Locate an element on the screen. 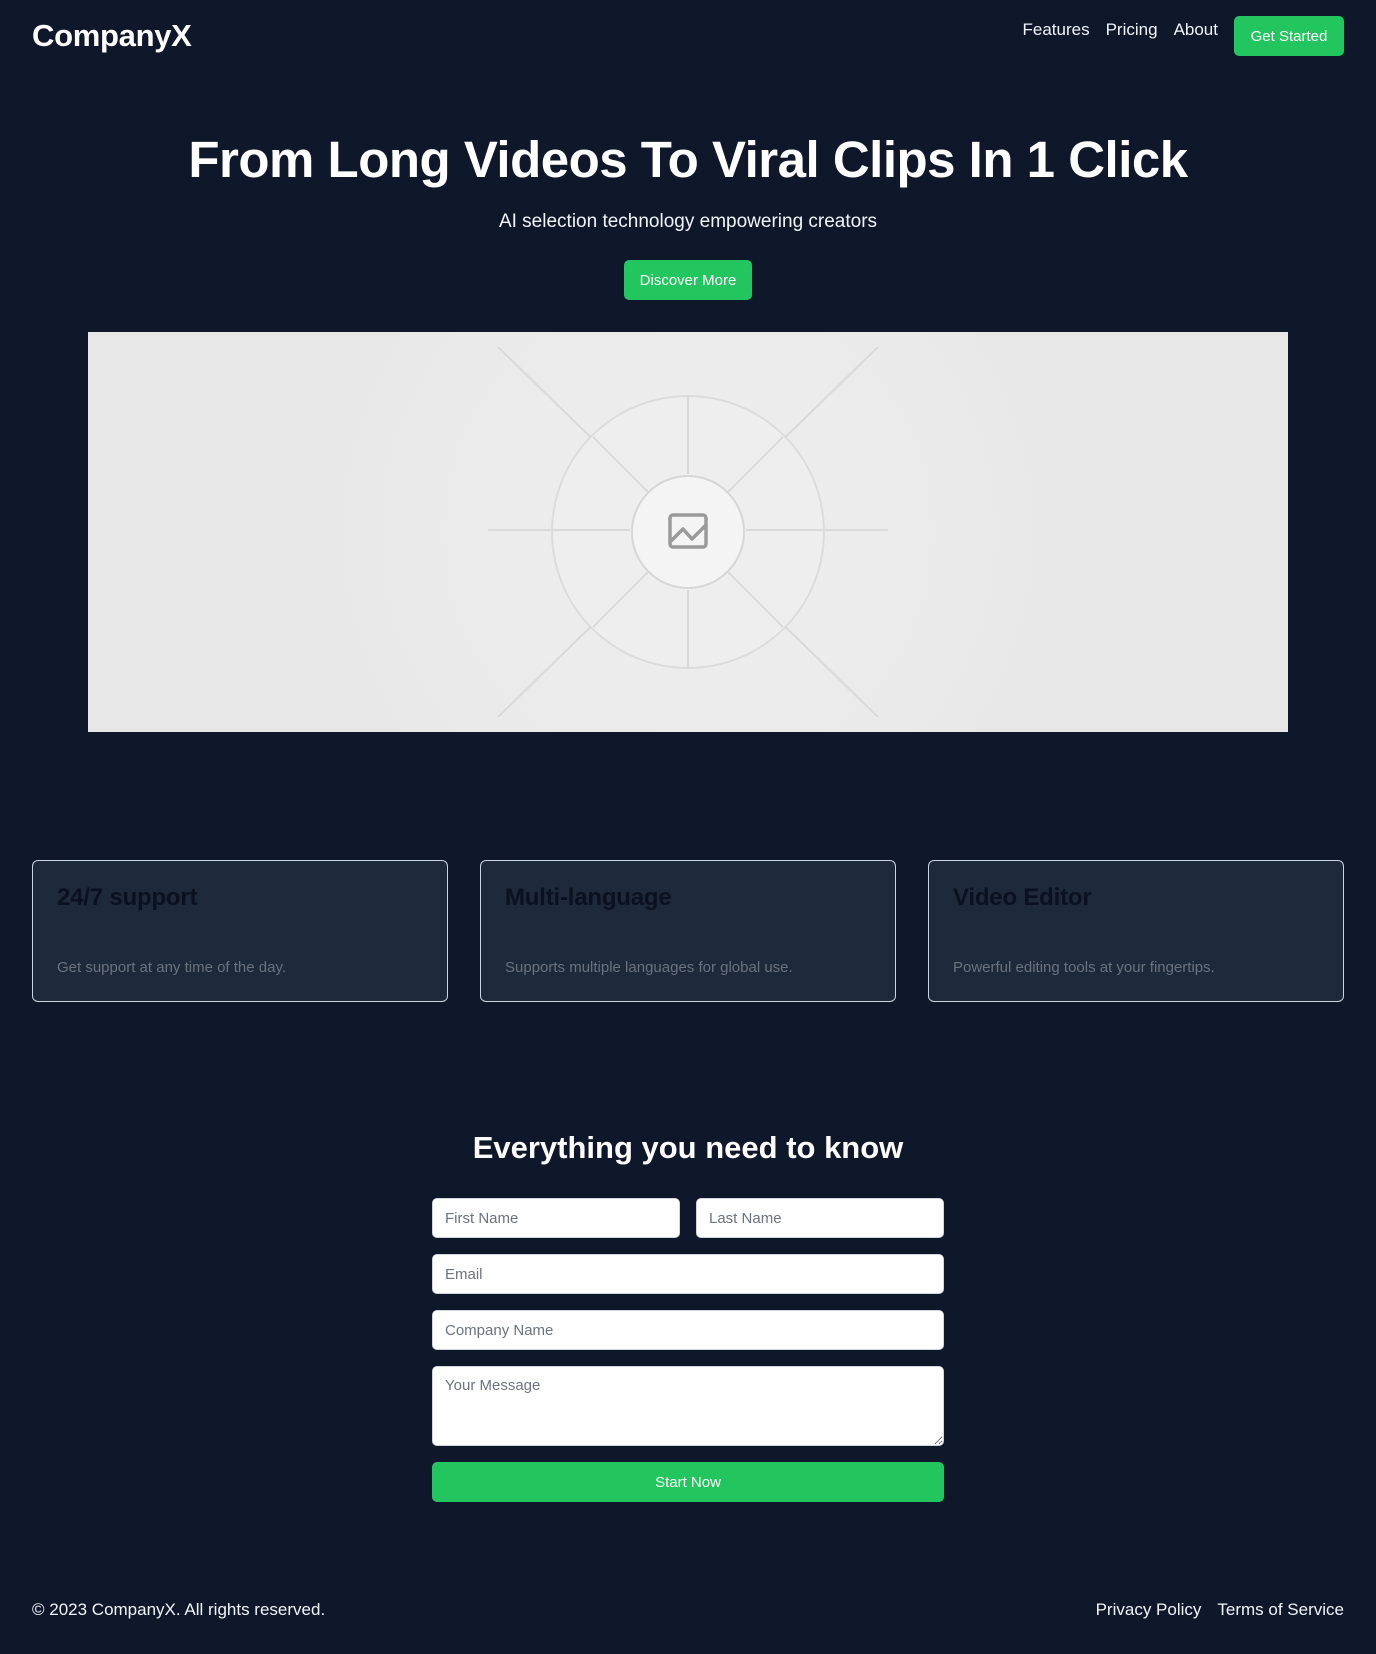 Image resolution: width=1376 pixels, height=1654 pixels. nav-link-pricing: Pricing is located at coordinates (1132, 30).